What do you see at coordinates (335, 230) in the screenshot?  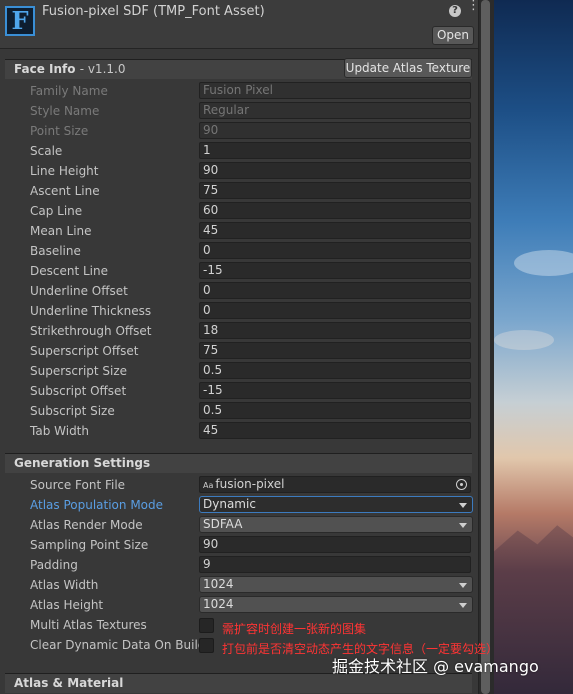 I see `mean-line-field: 45` at bounding box center [335, 230].